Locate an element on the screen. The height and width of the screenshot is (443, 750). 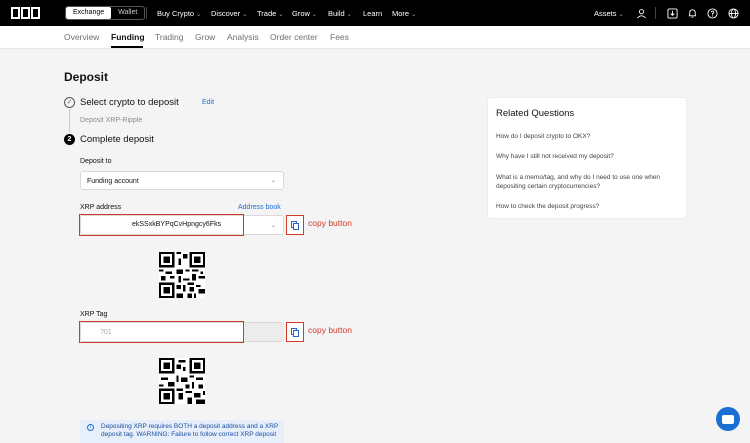
tag-qr-code is located at coordinates (182, 381).